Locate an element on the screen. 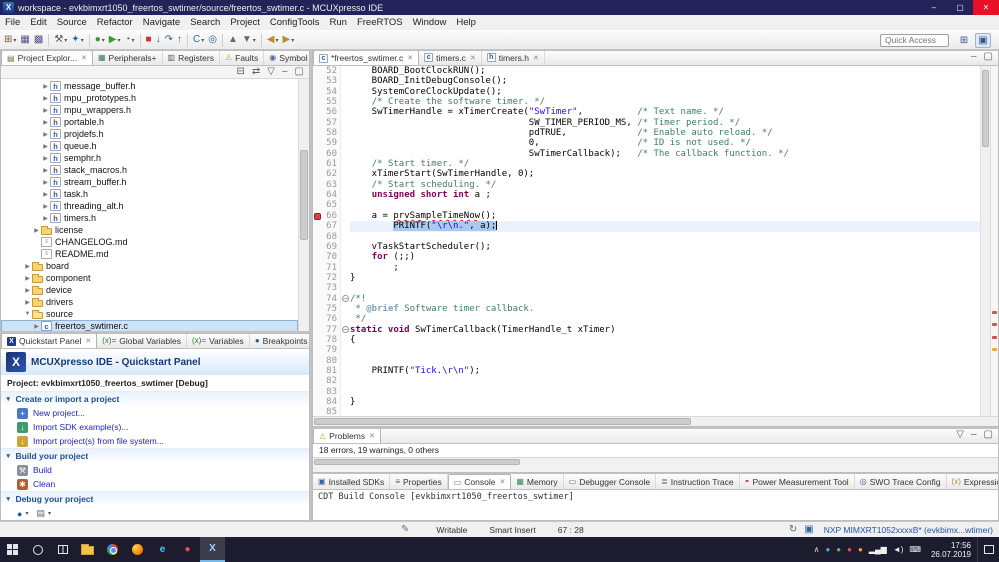  link-clean: ✱ Clean is located at coordinates (155, 484).